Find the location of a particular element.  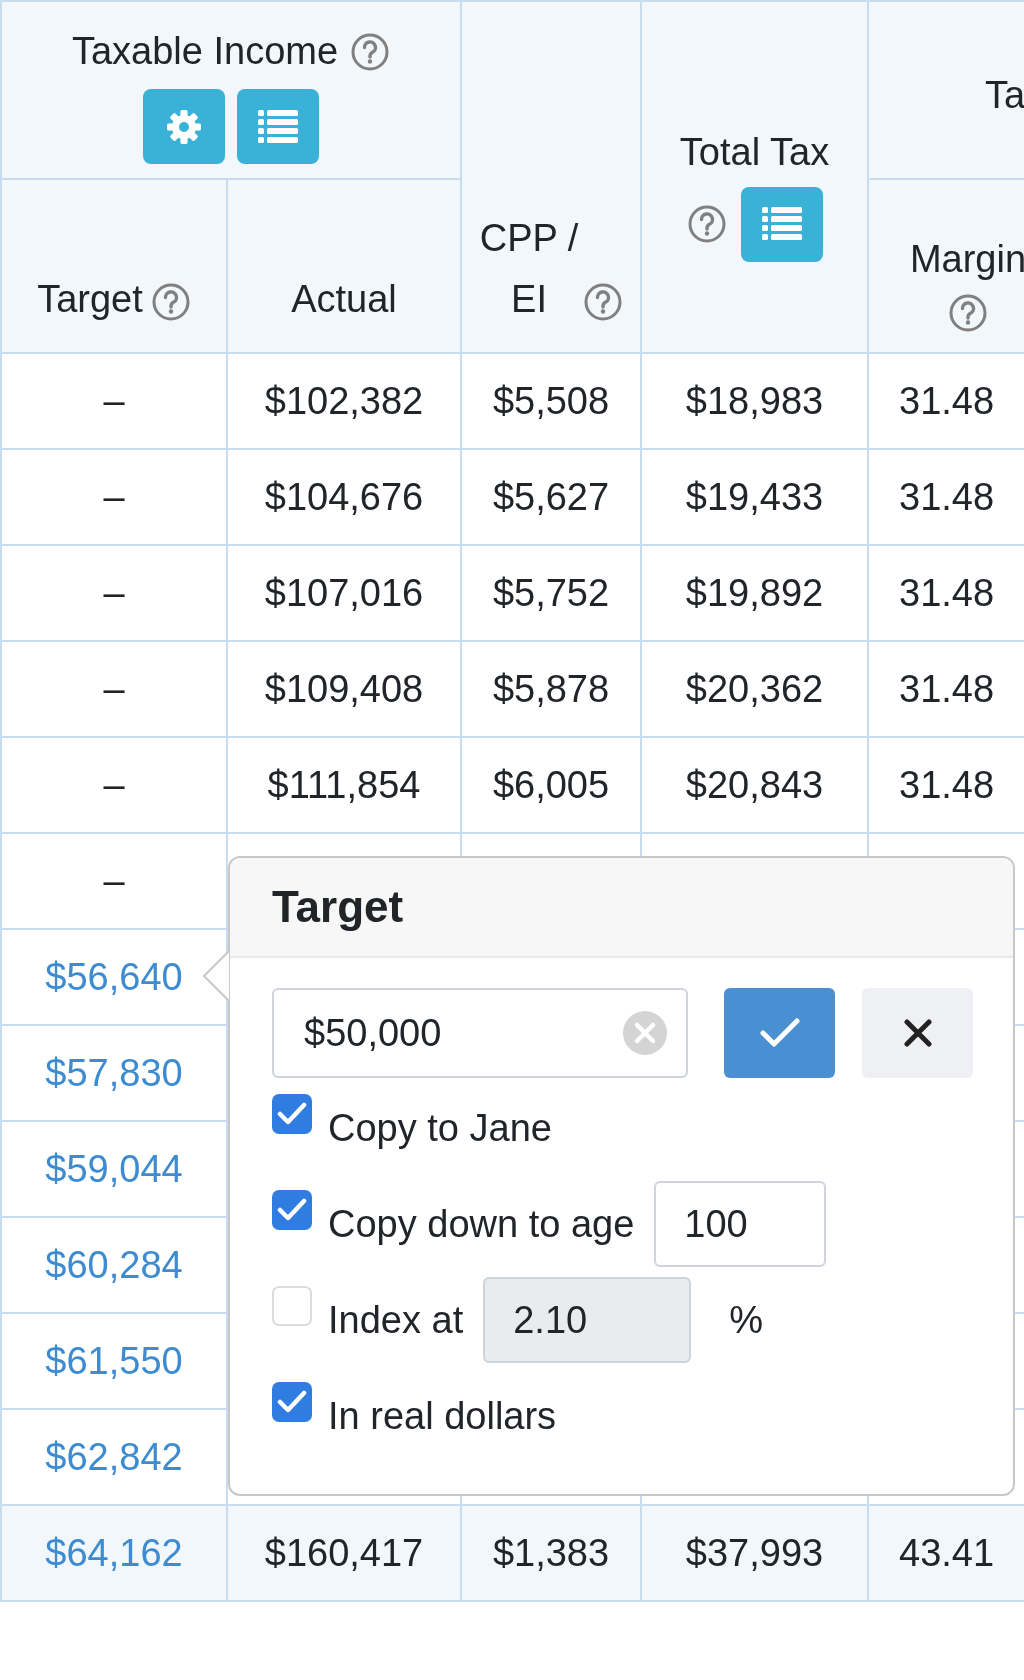

checkbox-label: Copy to Jane is located at coordinates (440, 1128).